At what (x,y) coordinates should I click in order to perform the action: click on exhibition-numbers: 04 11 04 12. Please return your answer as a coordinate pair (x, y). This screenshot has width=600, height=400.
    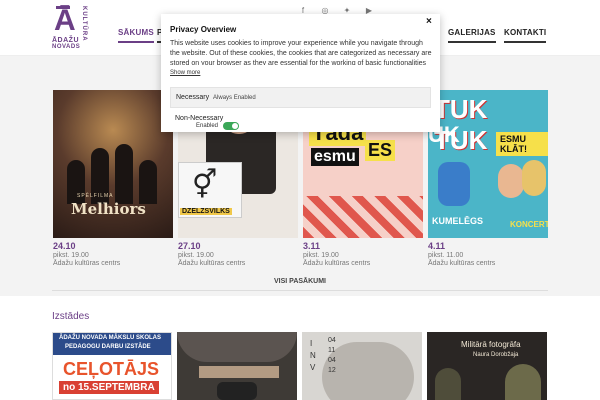
    Looking at the image, I should click on (332, 356).